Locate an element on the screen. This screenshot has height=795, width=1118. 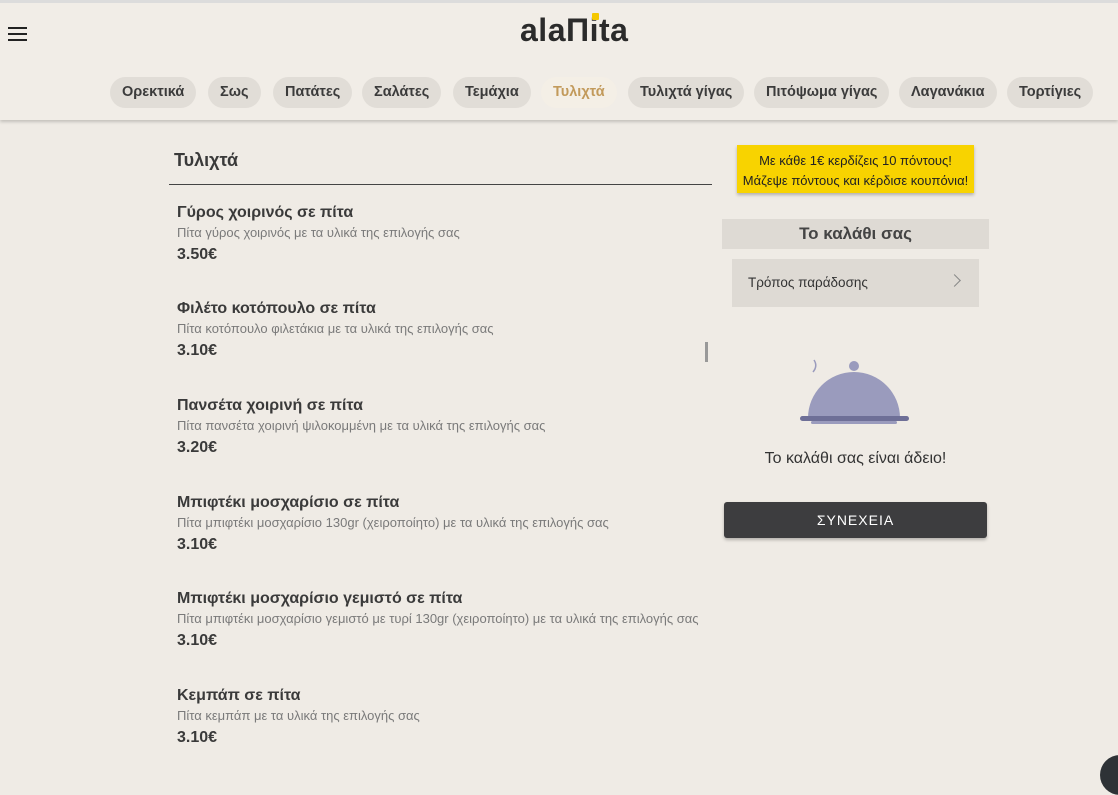
logo: alaΠita is located at coordinates (574, 30).